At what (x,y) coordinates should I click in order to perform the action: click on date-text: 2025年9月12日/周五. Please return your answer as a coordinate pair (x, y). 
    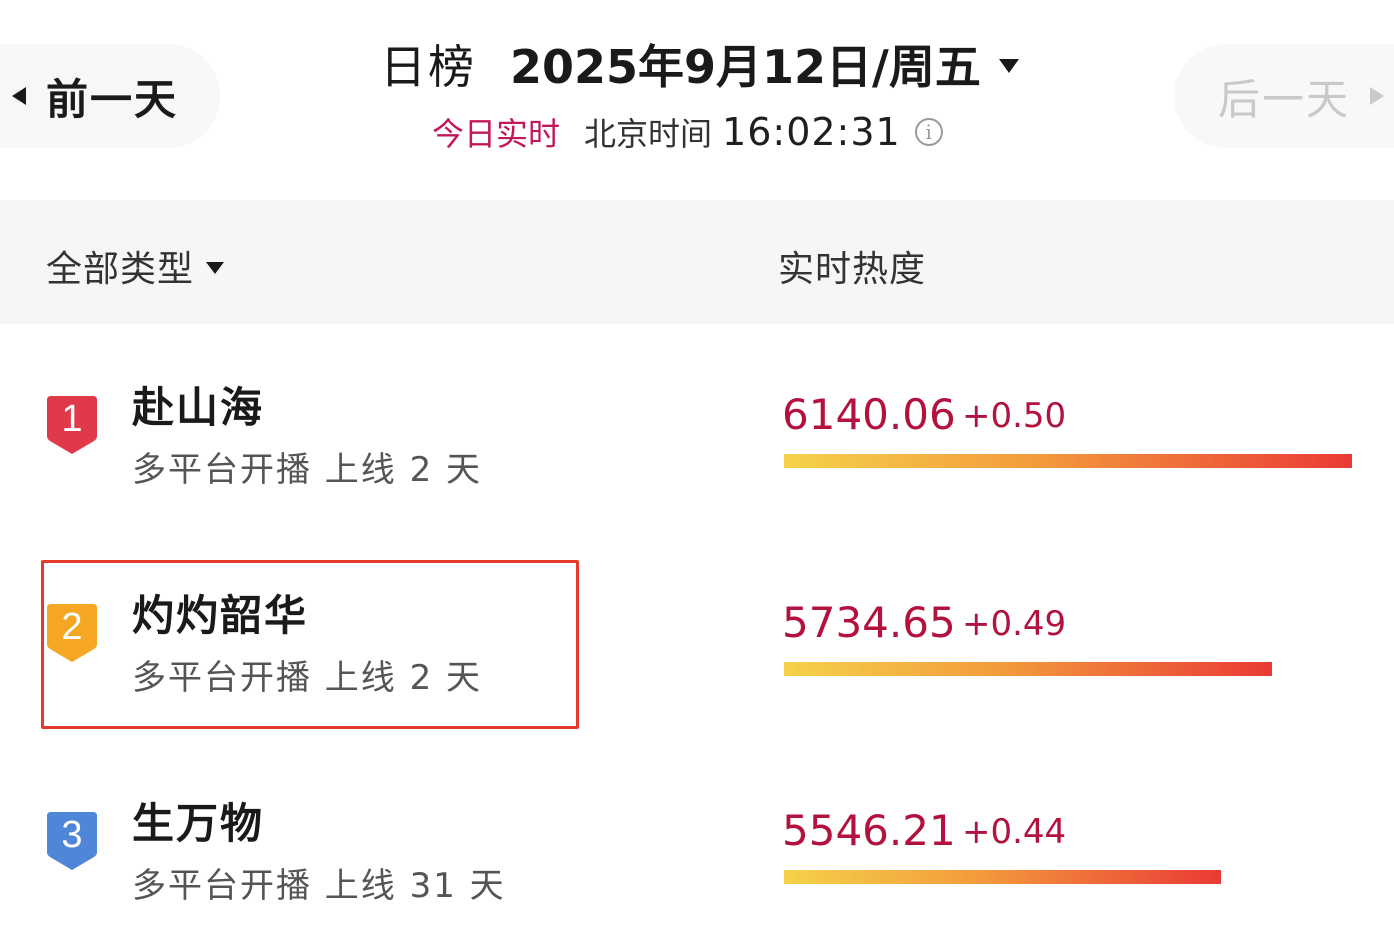
    Looking at the image, I should click on (745, 67).